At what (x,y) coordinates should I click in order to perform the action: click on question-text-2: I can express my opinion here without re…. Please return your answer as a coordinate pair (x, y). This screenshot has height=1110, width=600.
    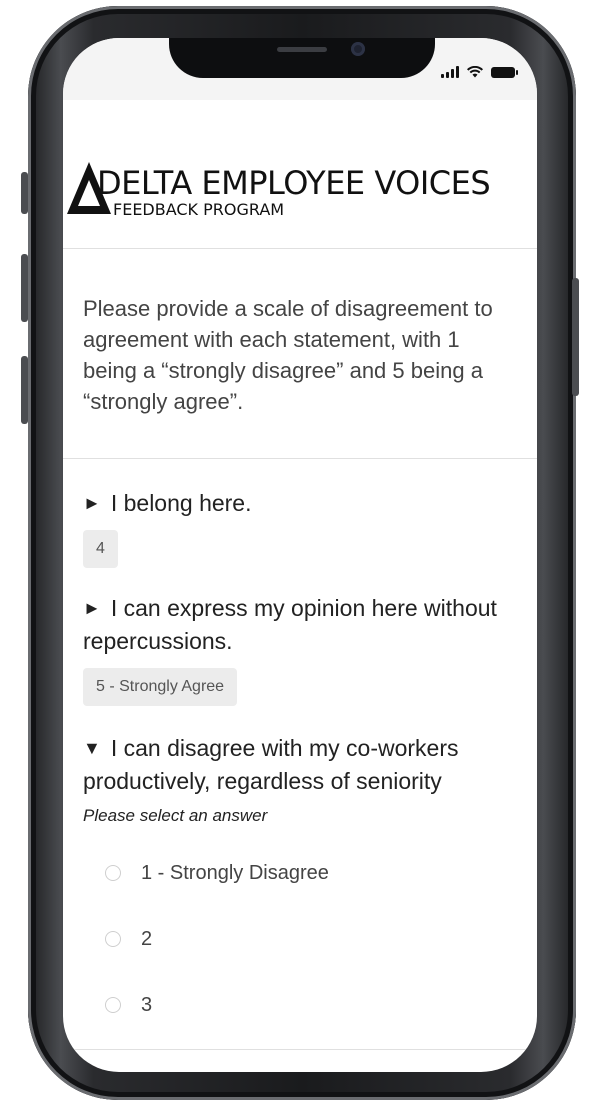
    Looking at the image, I should click on (290, 624).